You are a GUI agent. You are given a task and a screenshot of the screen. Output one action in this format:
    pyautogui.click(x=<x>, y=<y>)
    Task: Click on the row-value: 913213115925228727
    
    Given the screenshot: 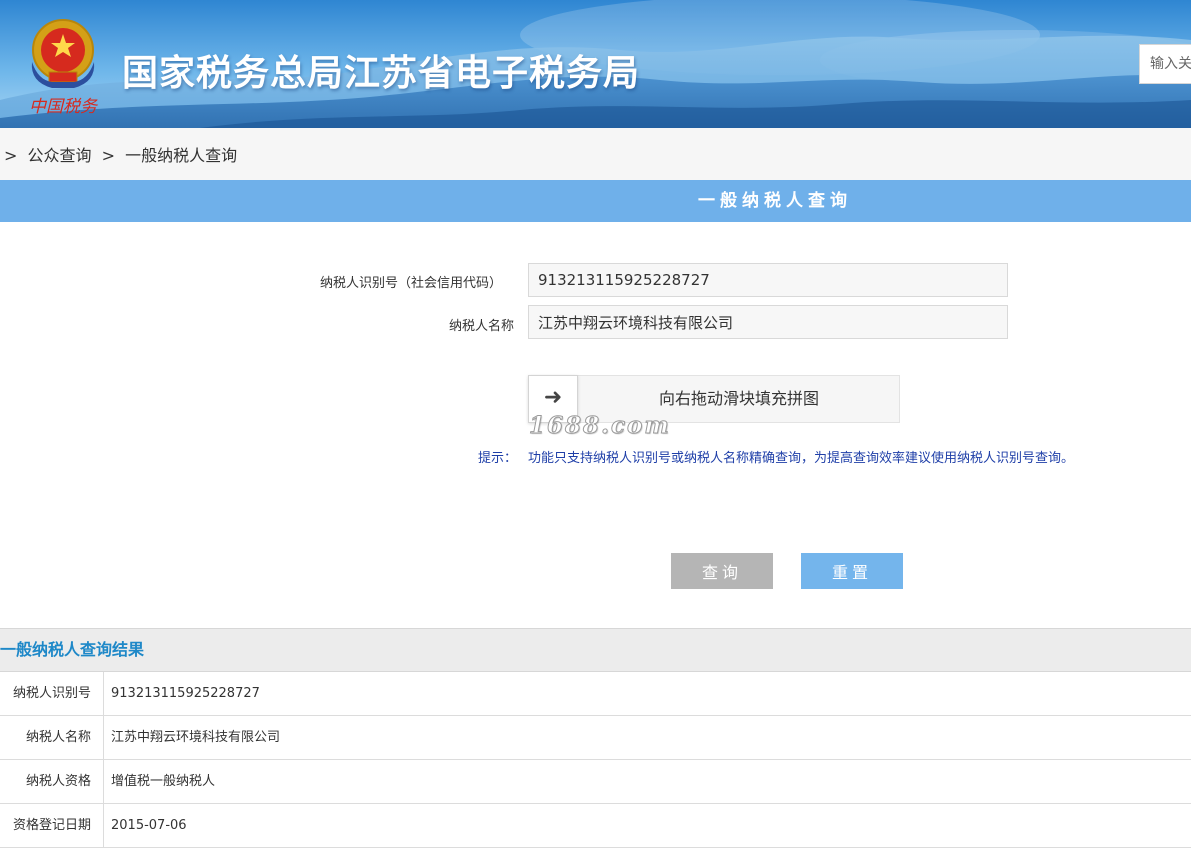 What is the action you would take?
    pyautogui.click(x=185, y=693)
    